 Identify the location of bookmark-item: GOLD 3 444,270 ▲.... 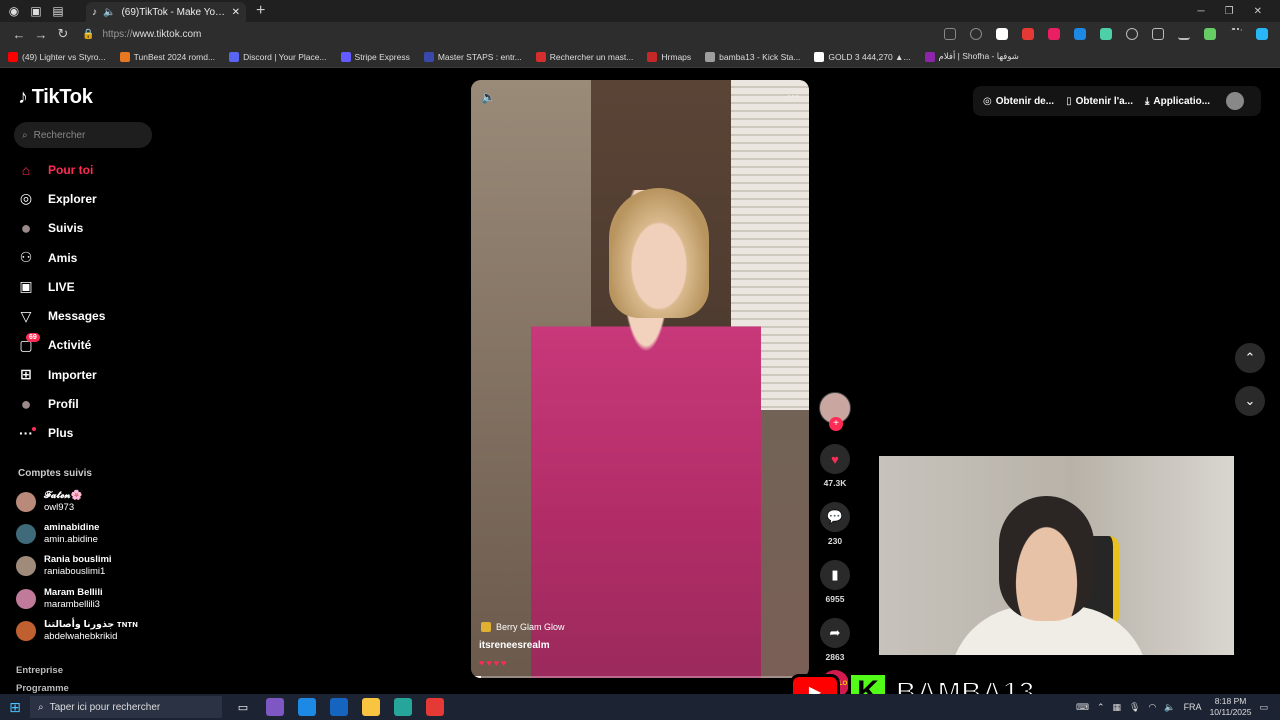
(862, 56).